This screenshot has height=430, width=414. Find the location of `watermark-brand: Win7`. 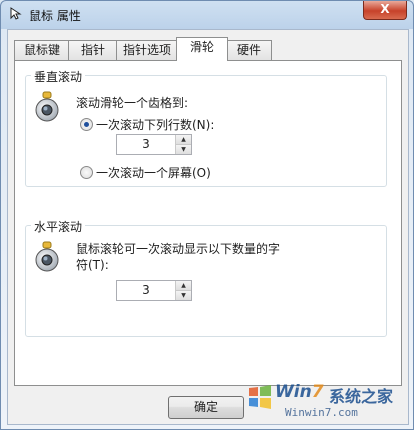

watermark-brand: Win7 is located at coordinates (299, 392).